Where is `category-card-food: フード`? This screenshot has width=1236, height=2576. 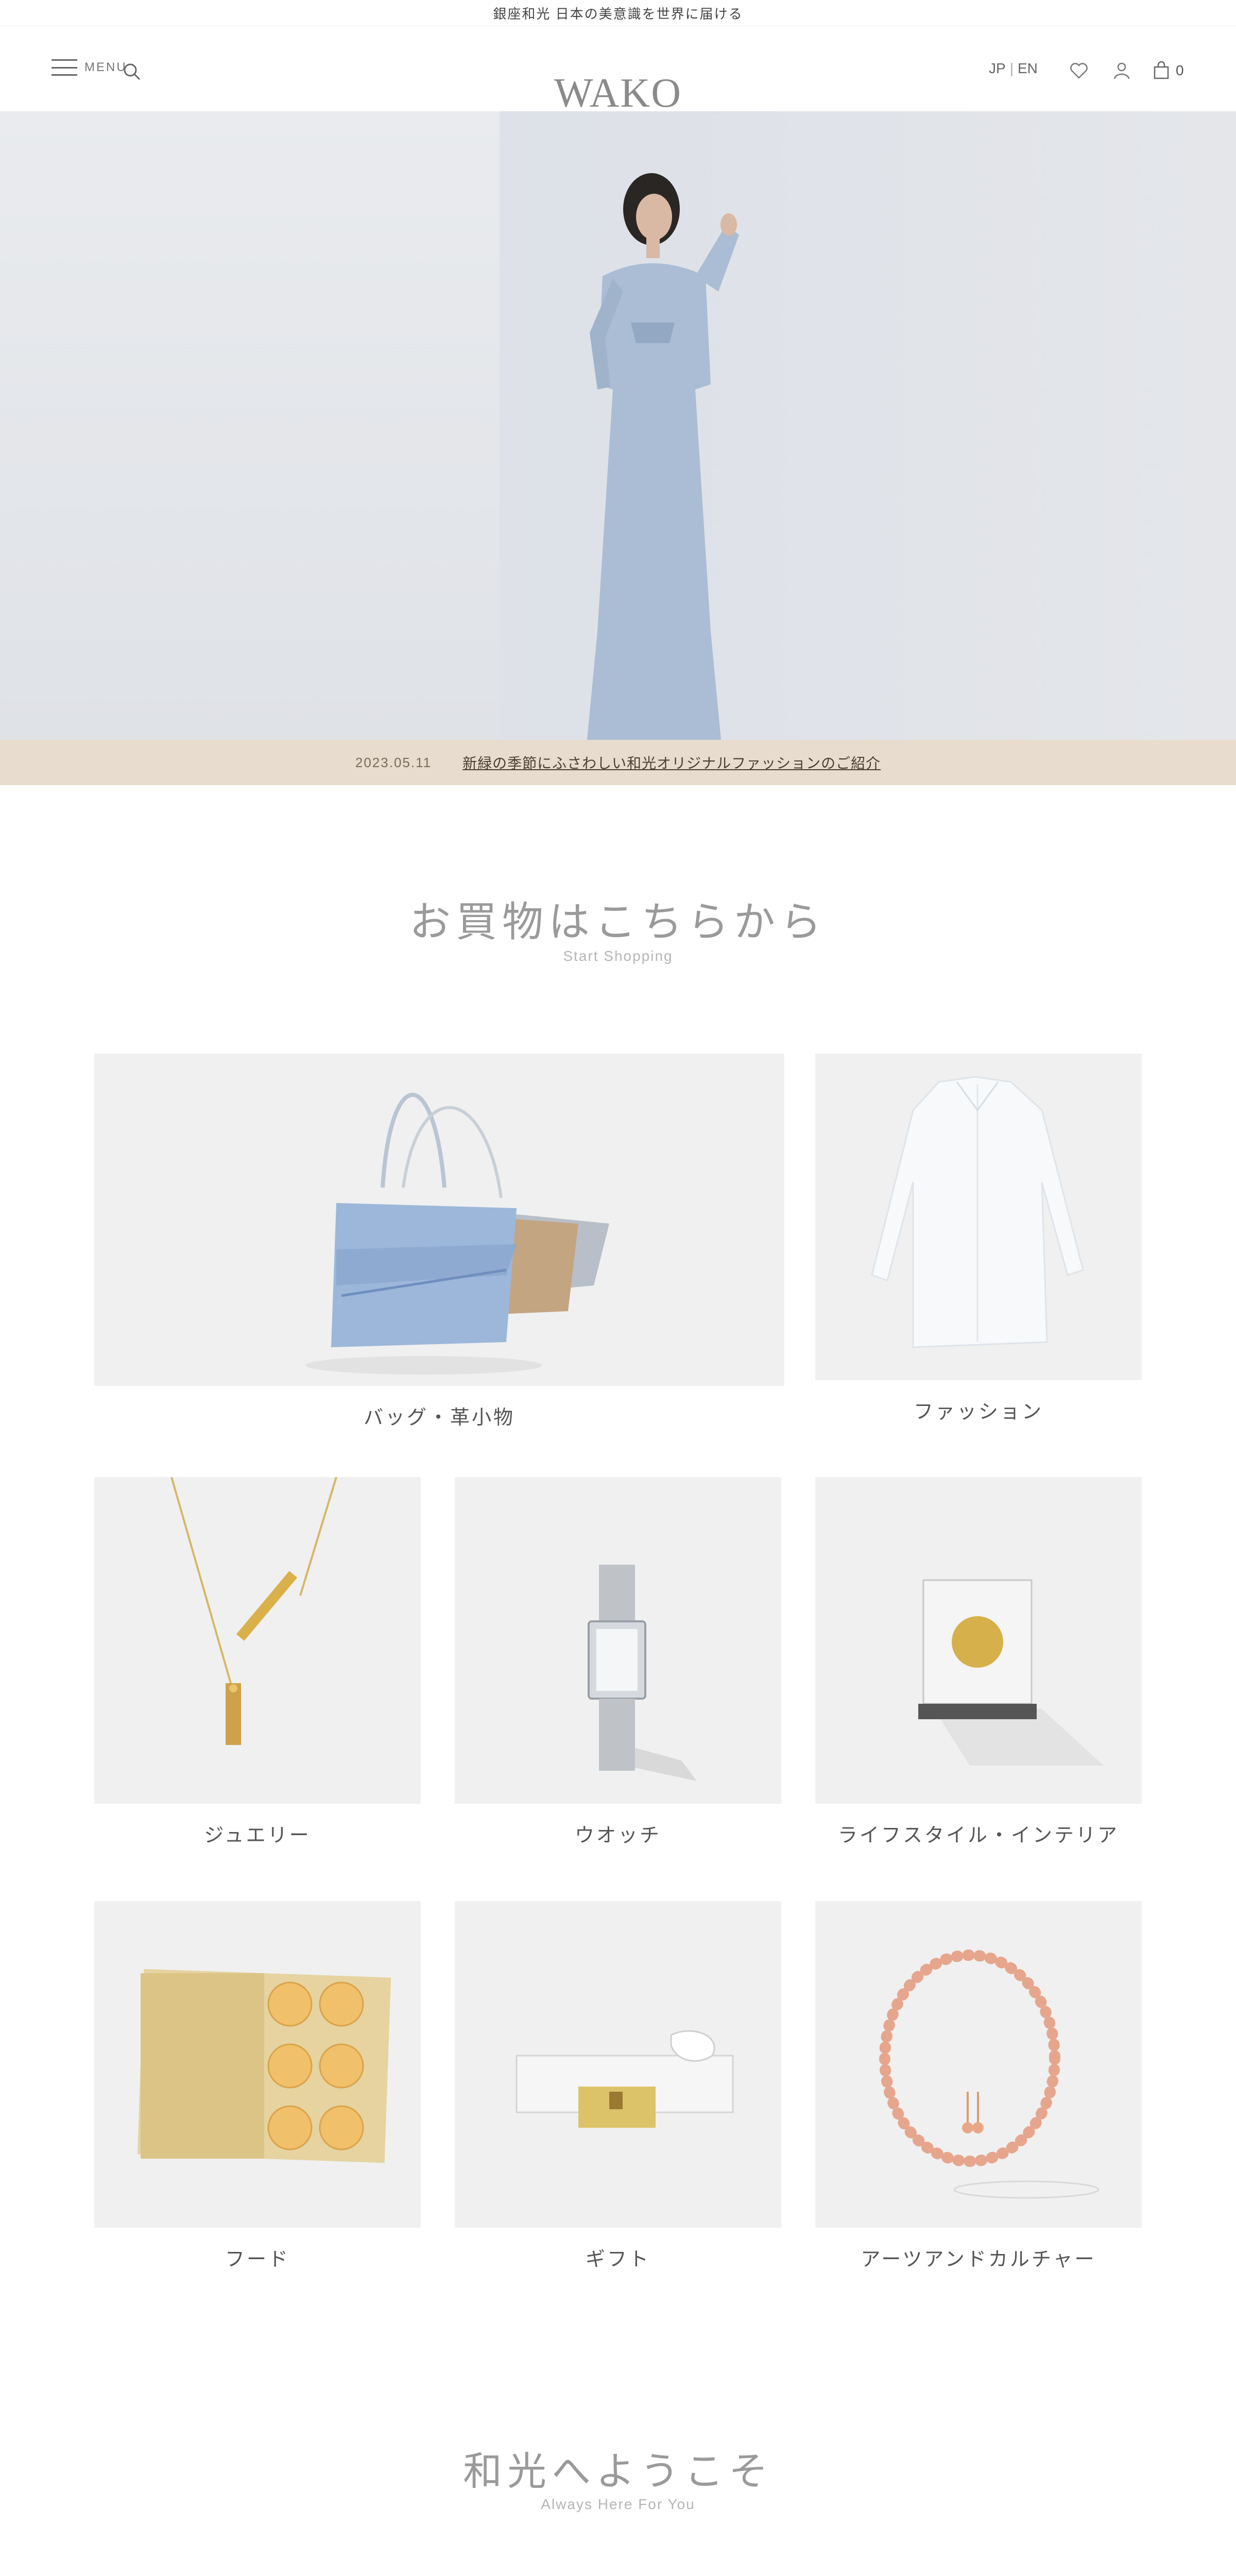 category-card-food: フード is located at coordinates (257, 2086).